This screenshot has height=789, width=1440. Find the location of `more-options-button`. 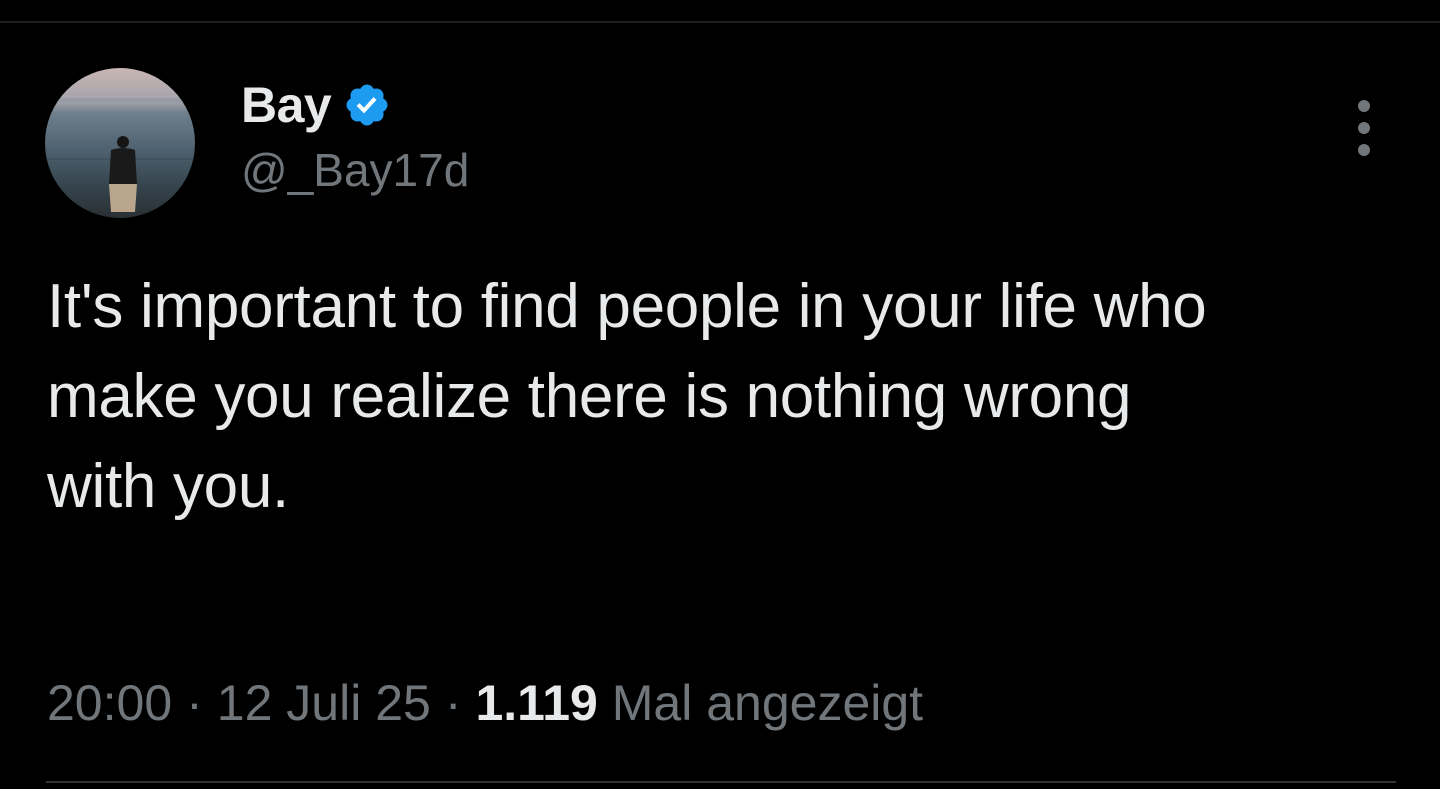

more-options-button is located at coordinates (1364, 128).